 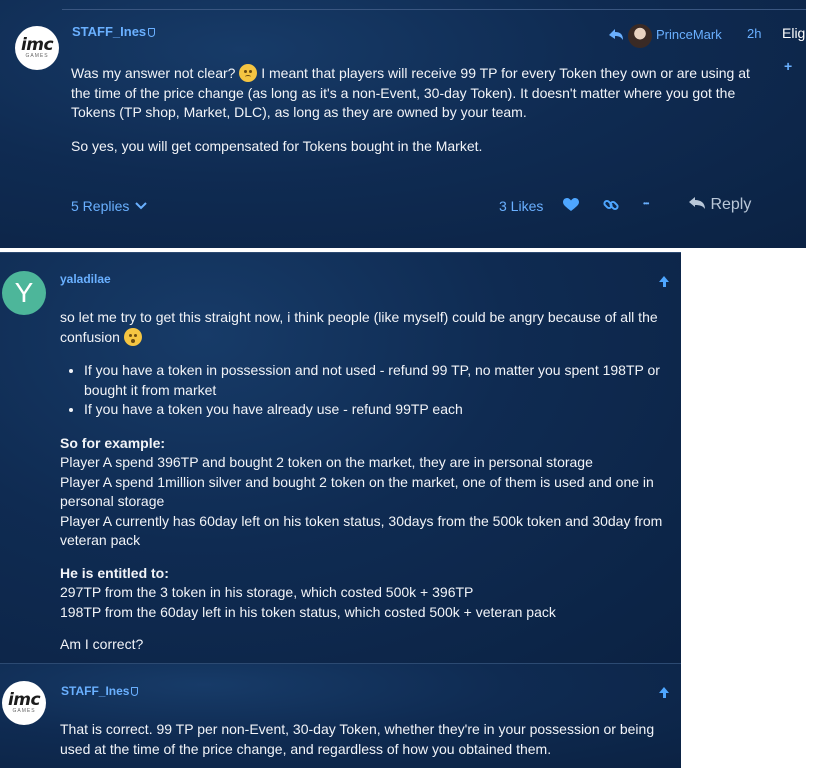 What do you see at coordinates (646, 203) in the screenshot?
I see `more-options-icon: •••` at bounding box center [646, 203].